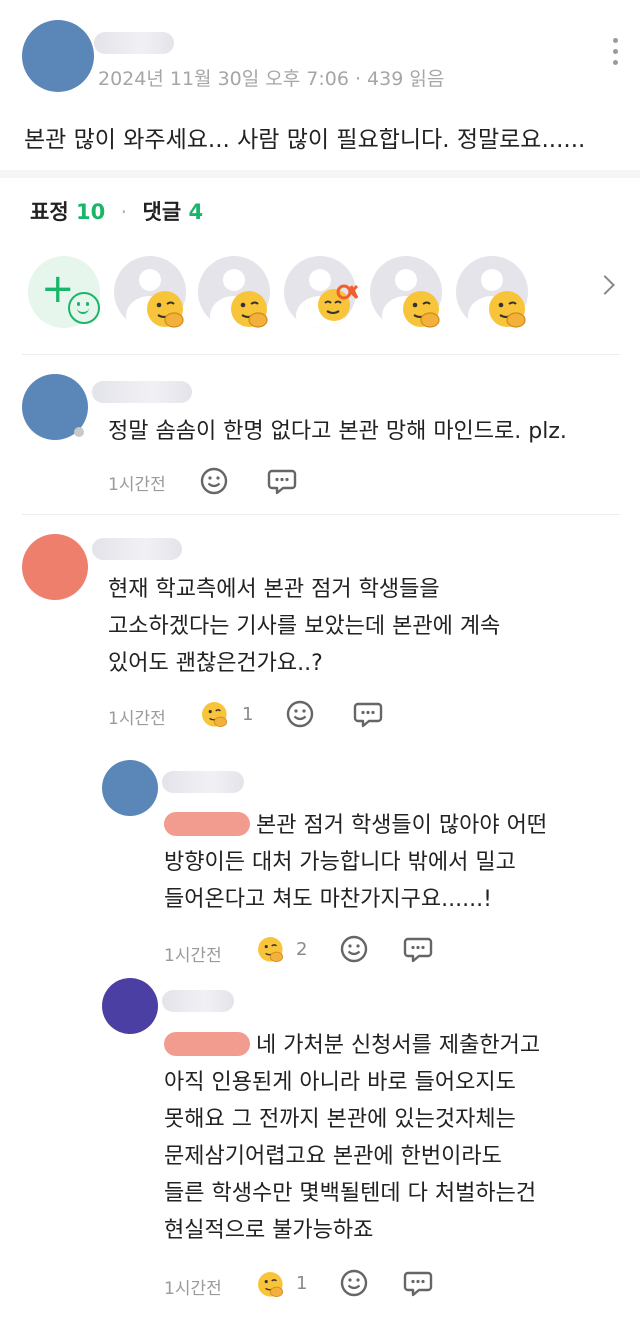  I want to click on comment-text: 정말 솜솜이 한명 없다고 본관 망해 마인드로. plz., so click(337, 431).